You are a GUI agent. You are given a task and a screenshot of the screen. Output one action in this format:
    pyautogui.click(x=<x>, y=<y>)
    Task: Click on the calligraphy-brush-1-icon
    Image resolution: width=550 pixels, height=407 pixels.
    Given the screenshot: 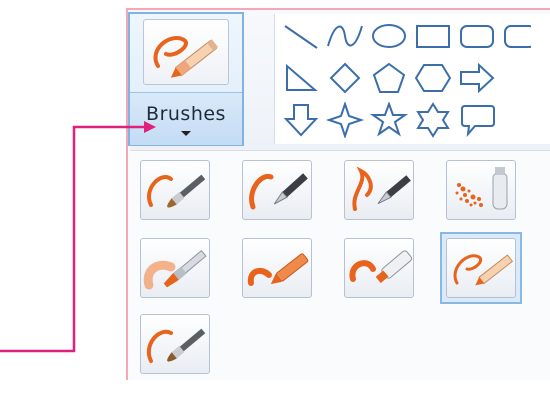 What is the action you would take?
    pyautogui.click(x=277, y=190)
    